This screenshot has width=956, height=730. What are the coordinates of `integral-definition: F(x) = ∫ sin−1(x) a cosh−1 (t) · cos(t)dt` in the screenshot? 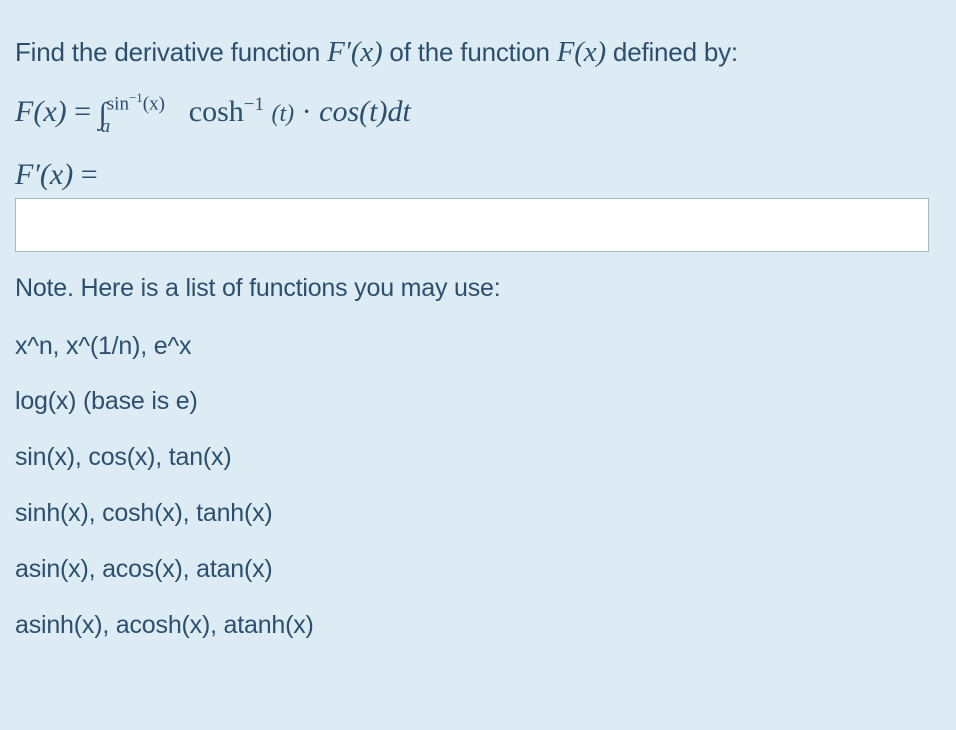 It's located at (213, 113).